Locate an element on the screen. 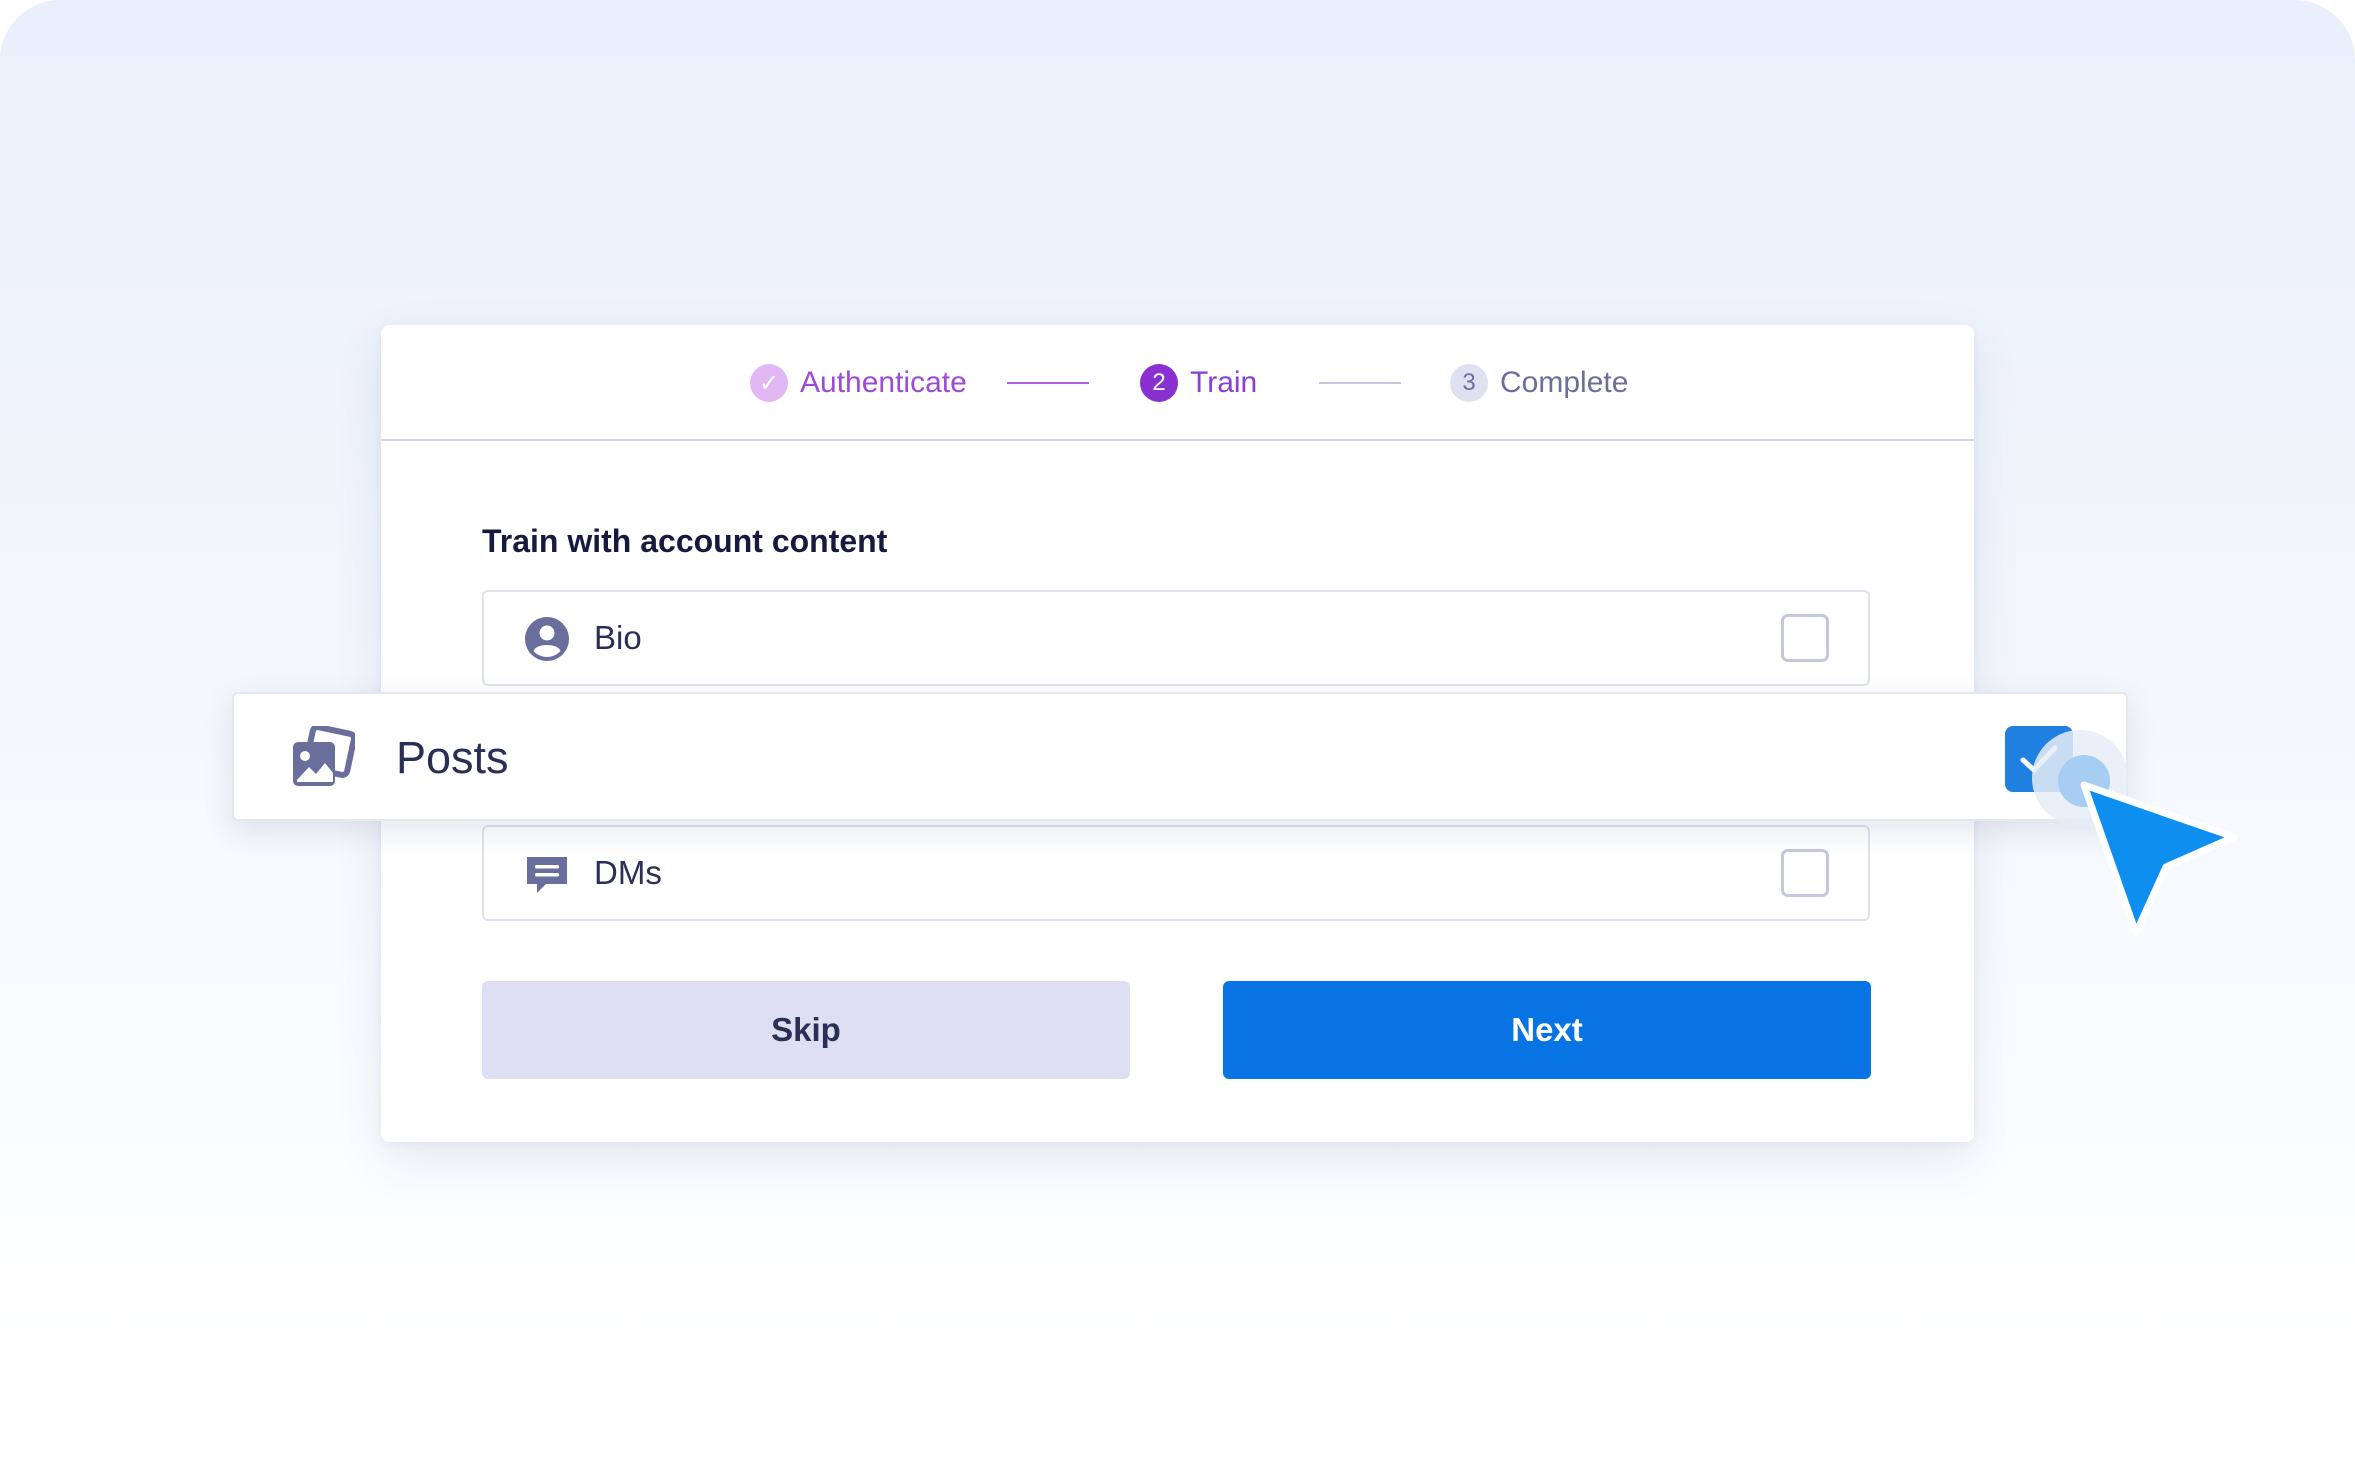 The image size is (2355, 1470). user-circle-icon is located at coordinates (547, 639).